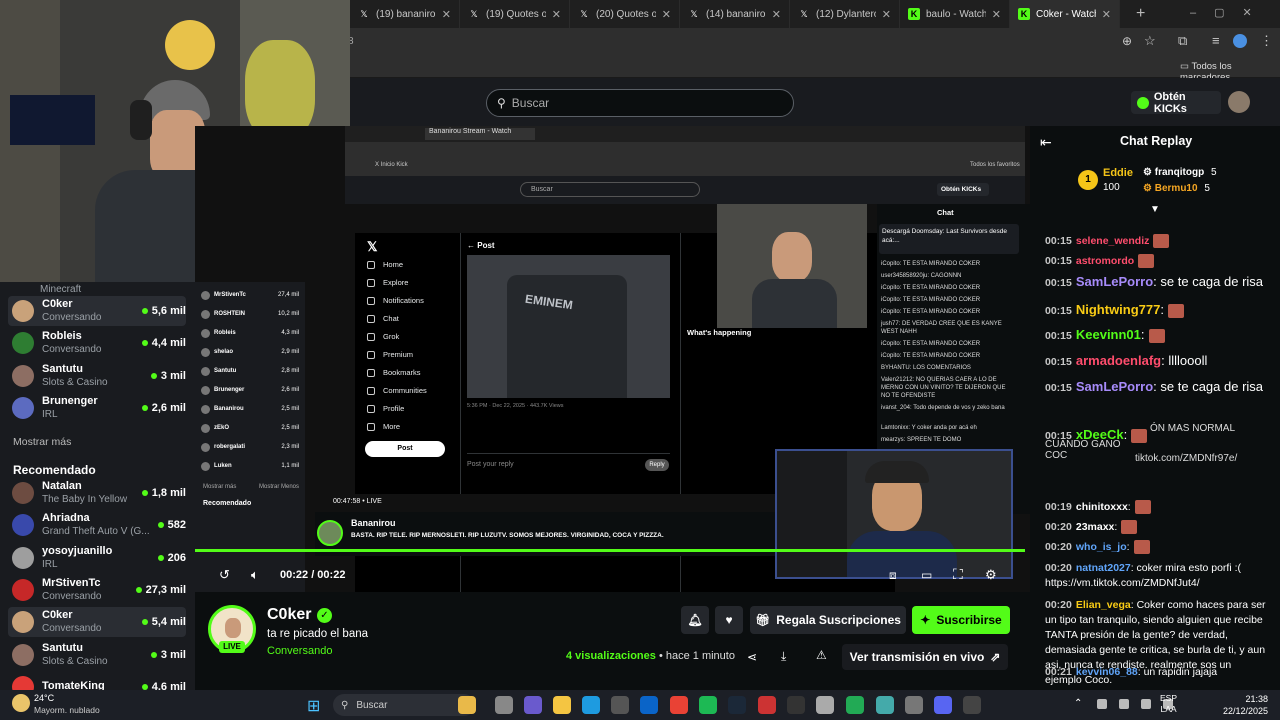 This screenshot has width=1280, height=720. Describe the element at coordinates (299, 651) in the screenshot. I see `stream-category: Conversando` at that location.